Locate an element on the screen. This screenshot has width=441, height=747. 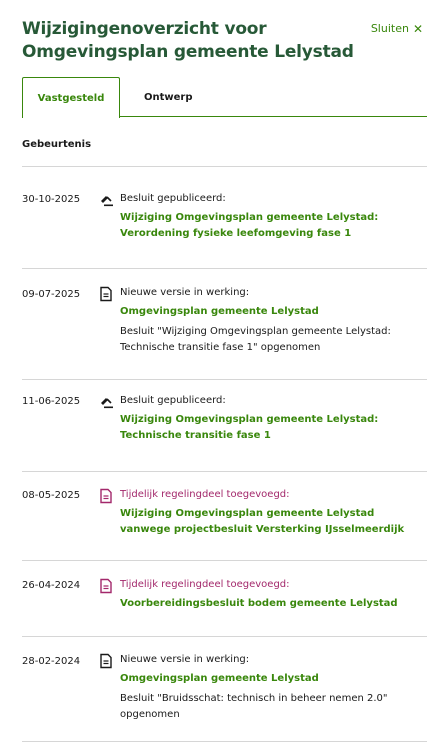
event-date: 30-10-2025 is located at coordinates (51, 199).